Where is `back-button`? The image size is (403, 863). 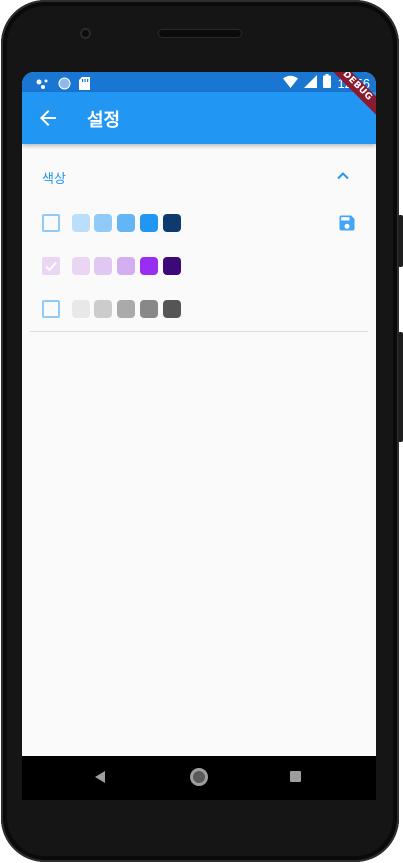
back-button is located at coordinates (48, 118).